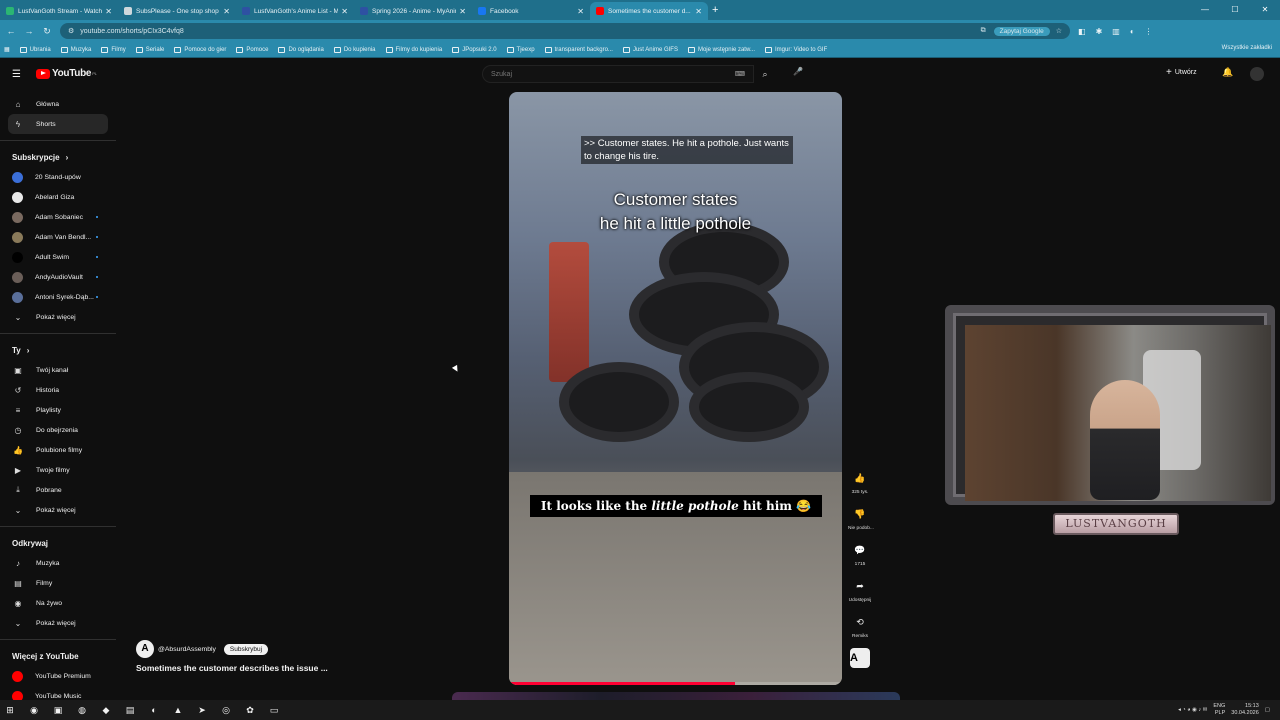 Image resolution: width=1280 pixels, height=720 pixels. Describe the element at coordinates (295, 11) in the screenshot. I see `browser-tab: LustVanGoth's Anime List - My... ✕` at that location.